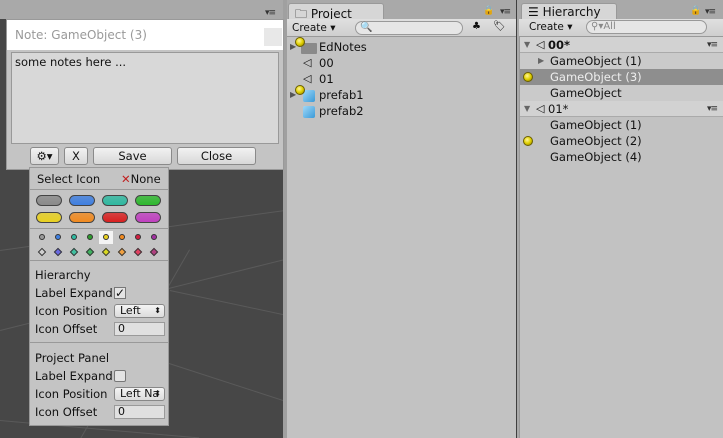  I want to click on hierarchy-item-label: GameObject, so click(586, 93).